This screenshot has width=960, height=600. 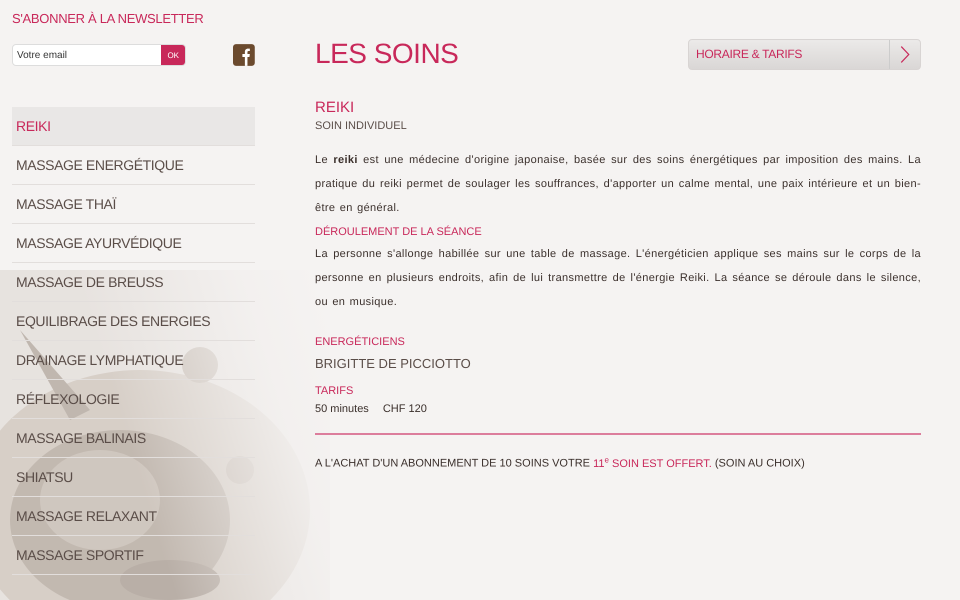 I want to click on nav-item: DRAINAGE LYMPHATIQUE, so click(x=133, y=360).